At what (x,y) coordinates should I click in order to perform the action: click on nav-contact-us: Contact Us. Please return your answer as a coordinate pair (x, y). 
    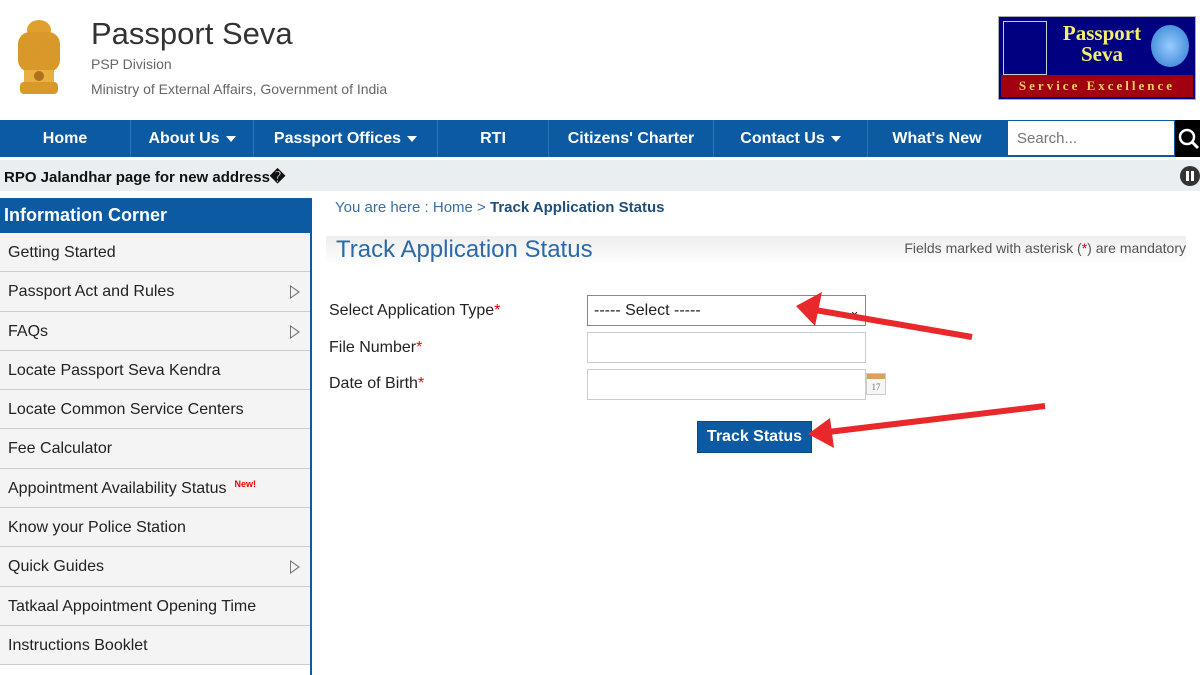
    Looking at the image, I should click on (791, 138).